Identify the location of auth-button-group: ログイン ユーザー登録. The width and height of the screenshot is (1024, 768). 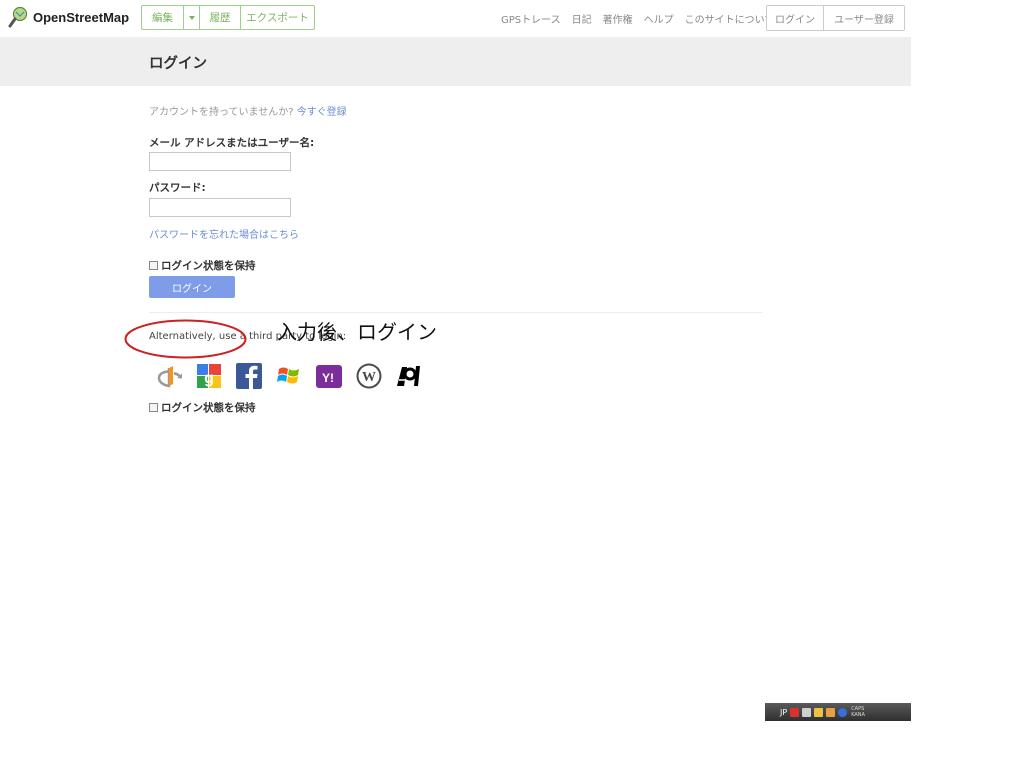
(835, 18).